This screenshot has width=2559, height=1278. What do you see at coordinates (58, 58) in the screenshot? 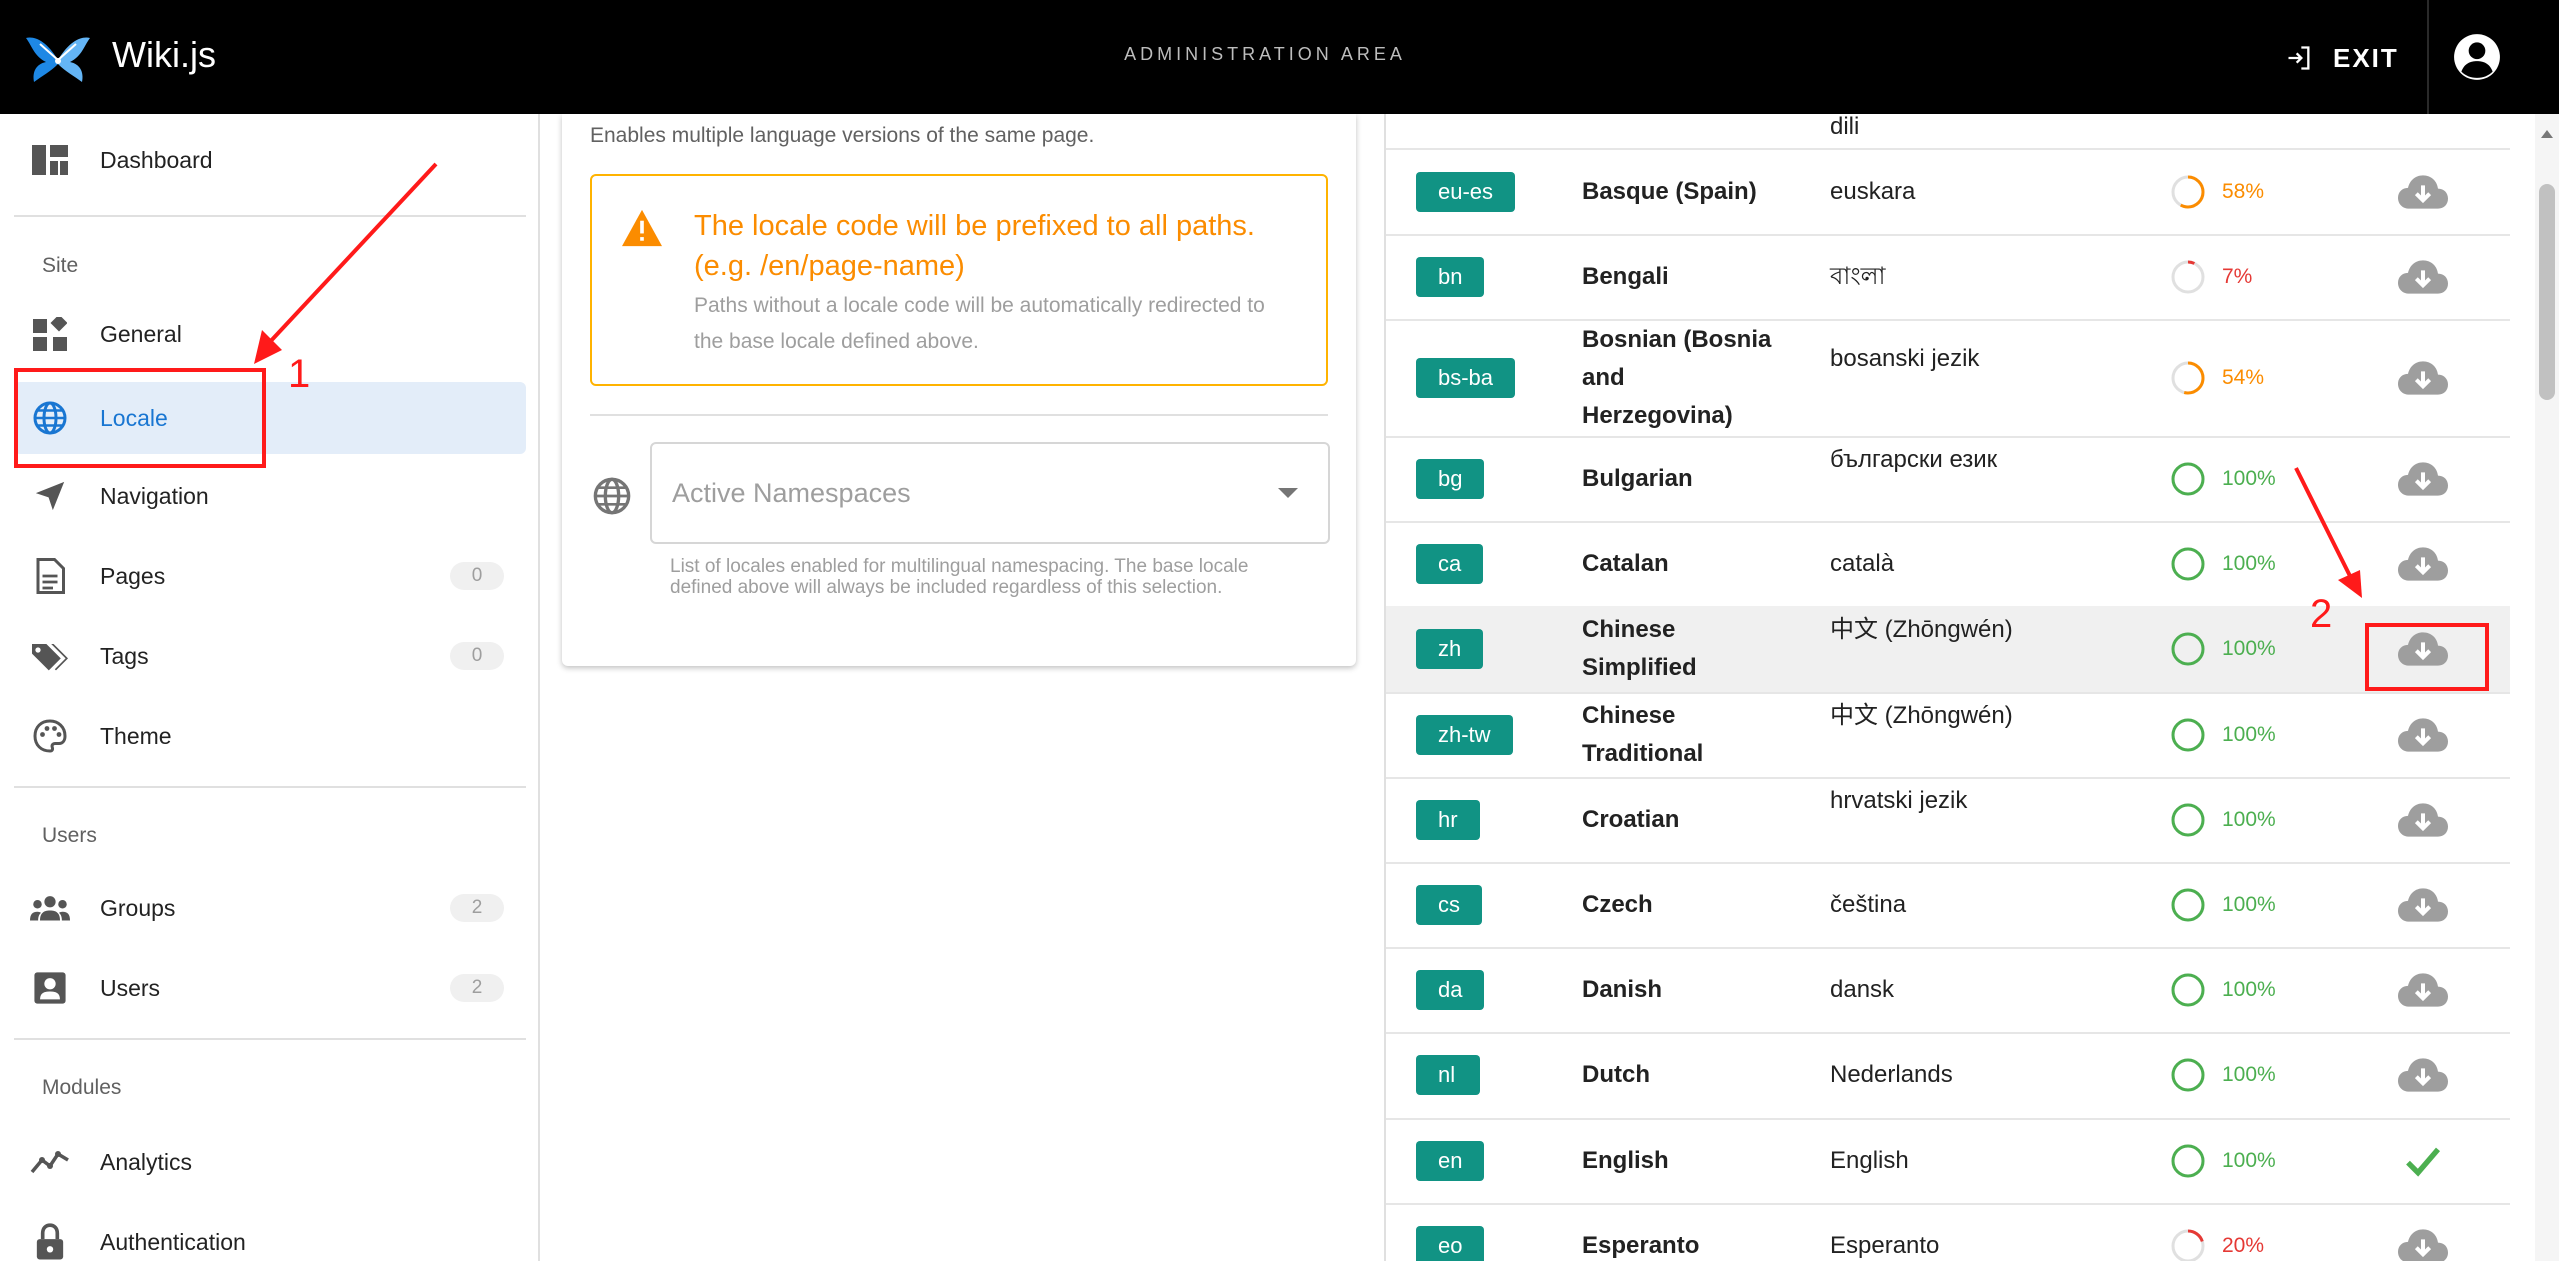
I see `wikijs-logo-icon` at bounding box center [58, 58].